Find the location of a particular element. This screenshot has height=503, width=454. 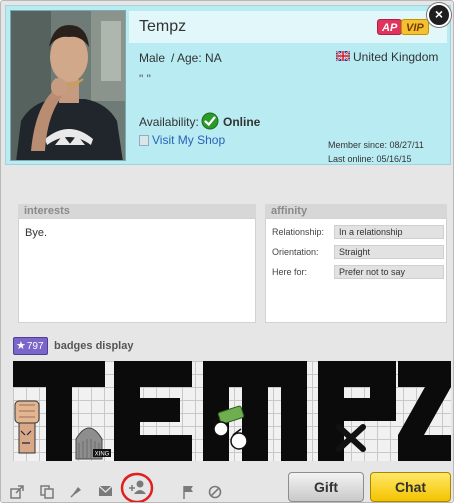

tagline: " " is located at coordinates (145, 79).